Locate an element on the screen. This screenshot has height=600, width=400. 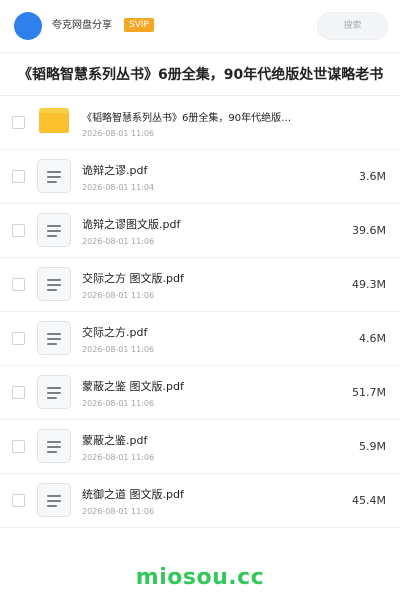
file-size: 5.9M is located at coordinates (372, 446).